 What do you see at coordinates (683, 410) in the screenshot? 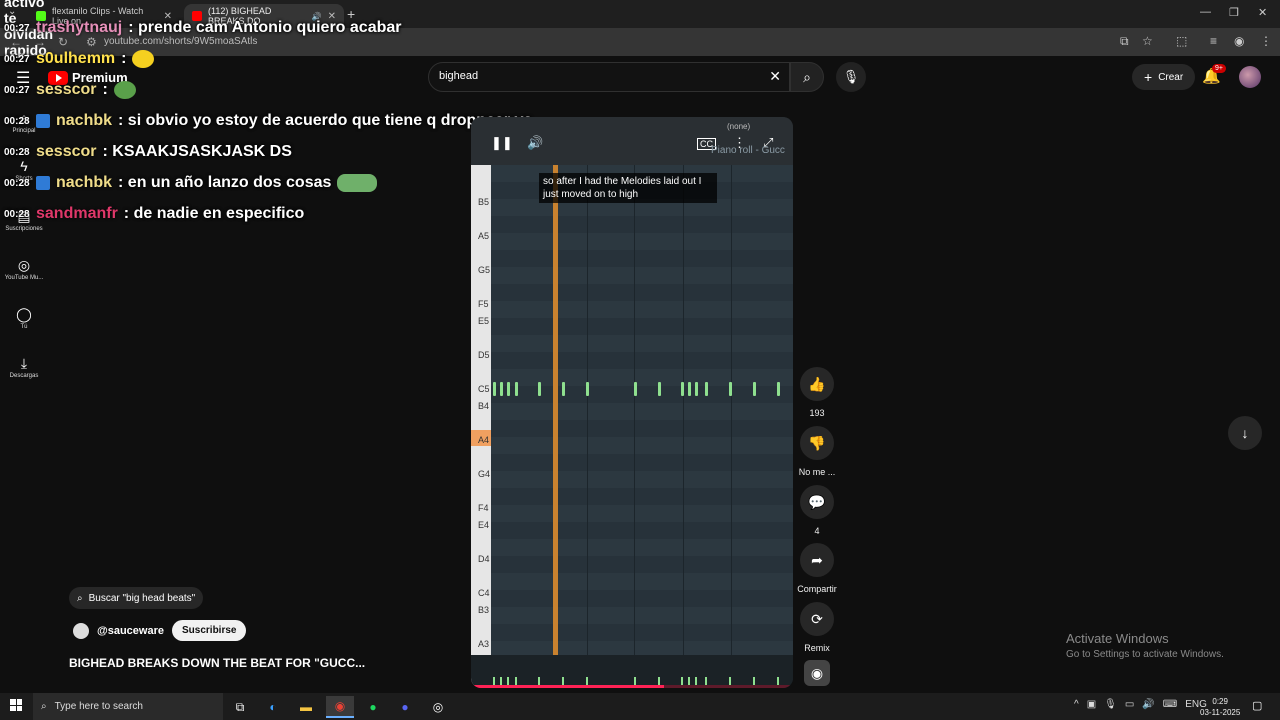
I see `grid-line` at bounding box center [683, 410].